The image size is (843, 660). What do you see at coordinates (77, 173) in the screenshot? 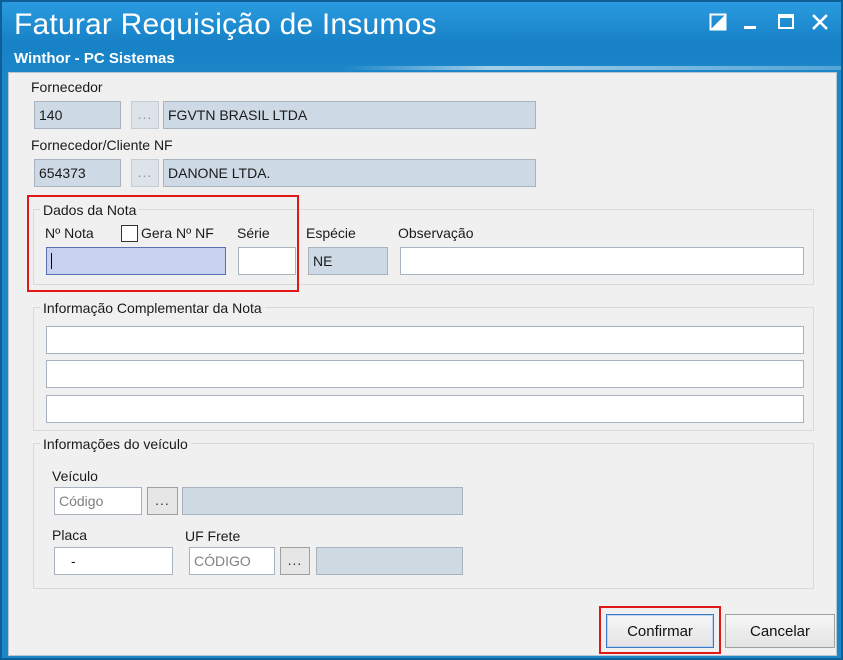
I see `fornecedor-cliente-code-field: 654373` at bounding box center [77, 173].